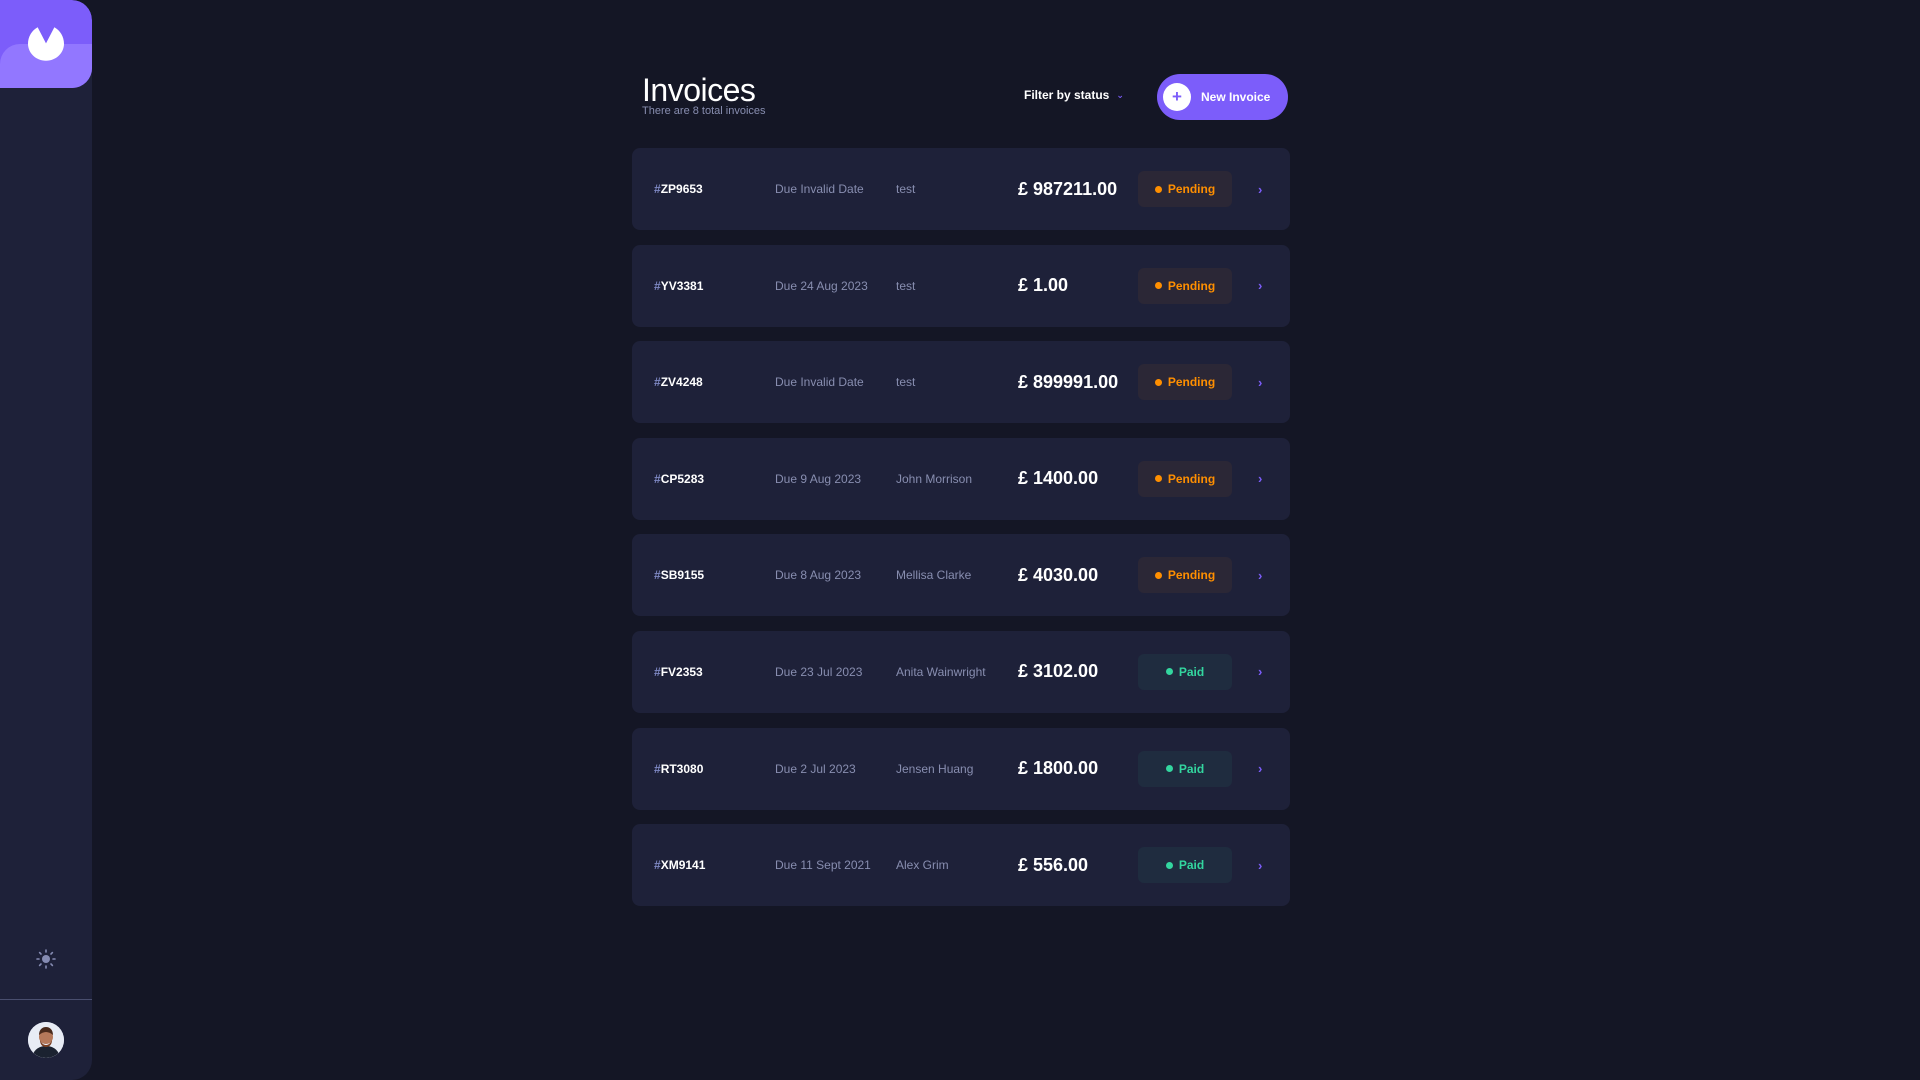  What do you see at coordinates (679, 478) in the screenshot?
I see `invoice-id: # CP5283` at bounding box center [679, 478].